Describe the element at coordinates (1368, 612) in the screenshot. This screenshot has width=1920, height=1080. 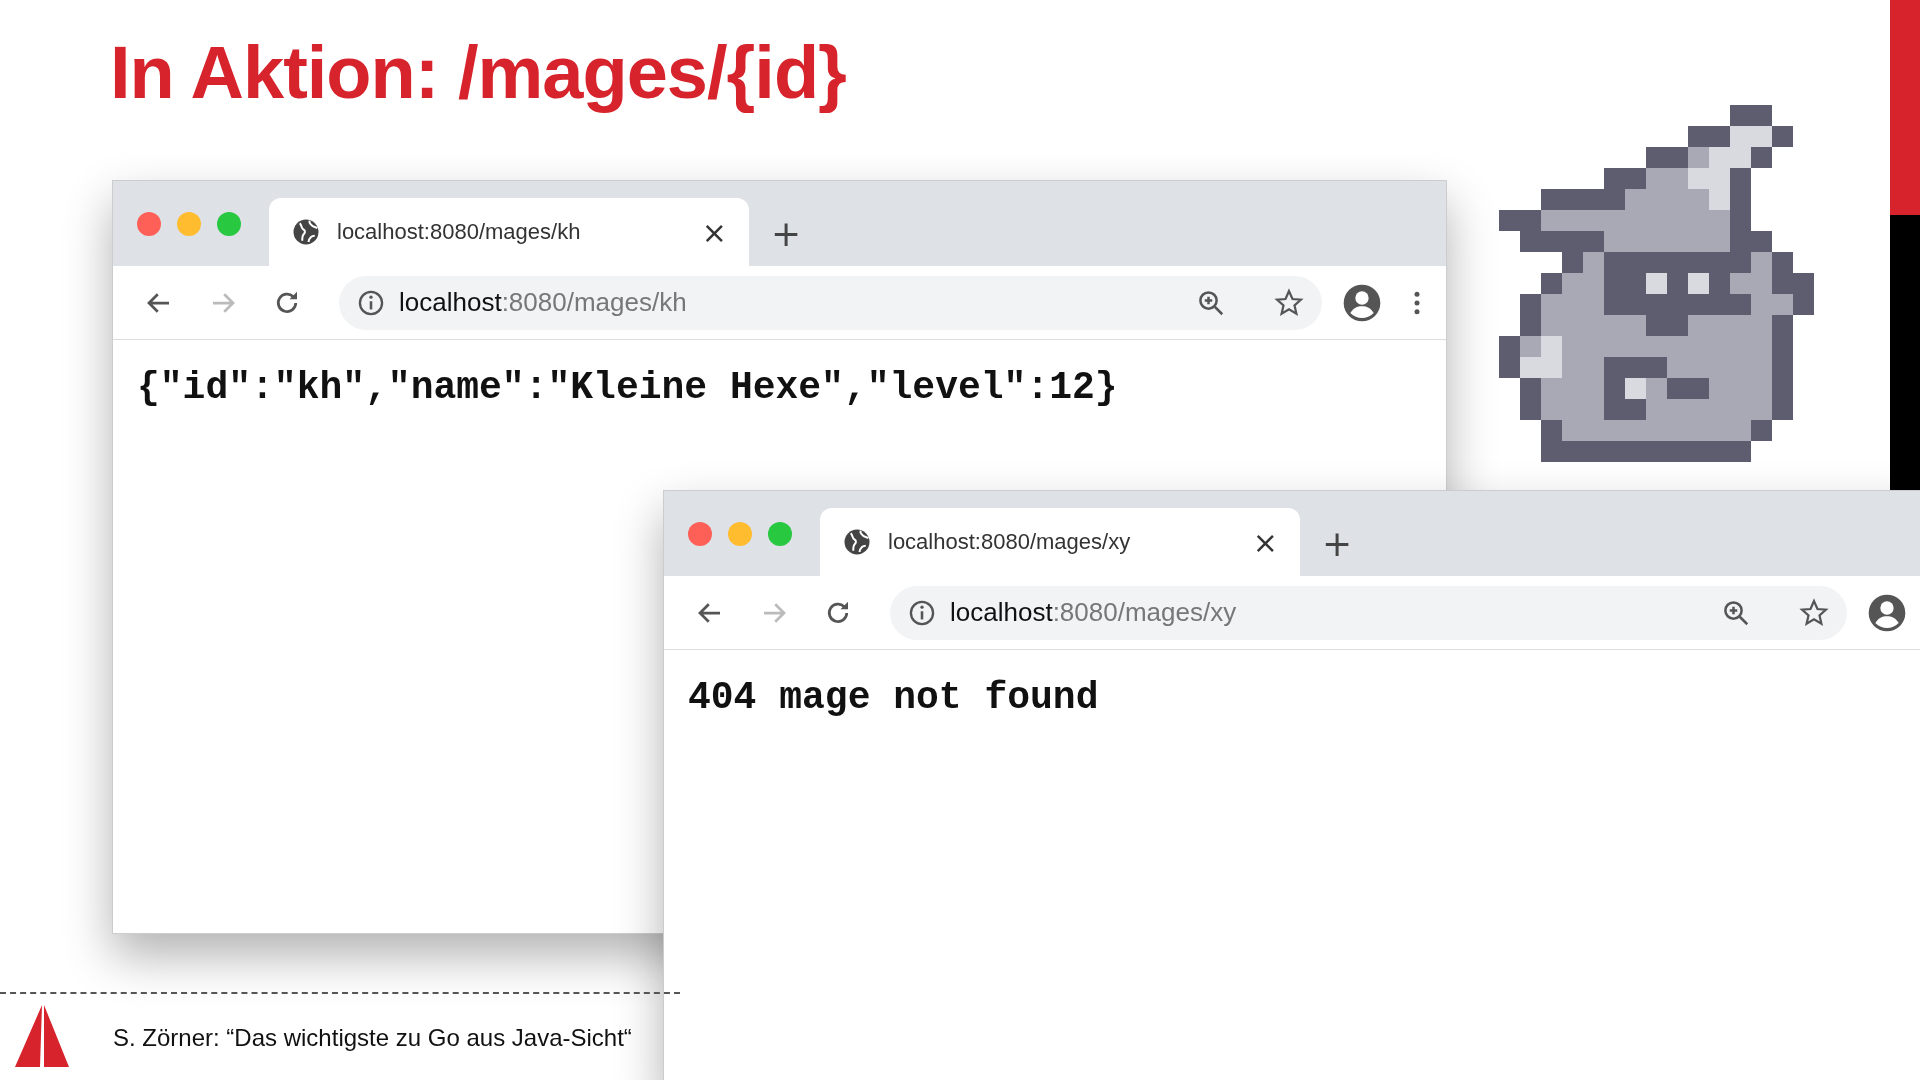
I see `address-bar: localhost:8080/mages/xy` at that location.